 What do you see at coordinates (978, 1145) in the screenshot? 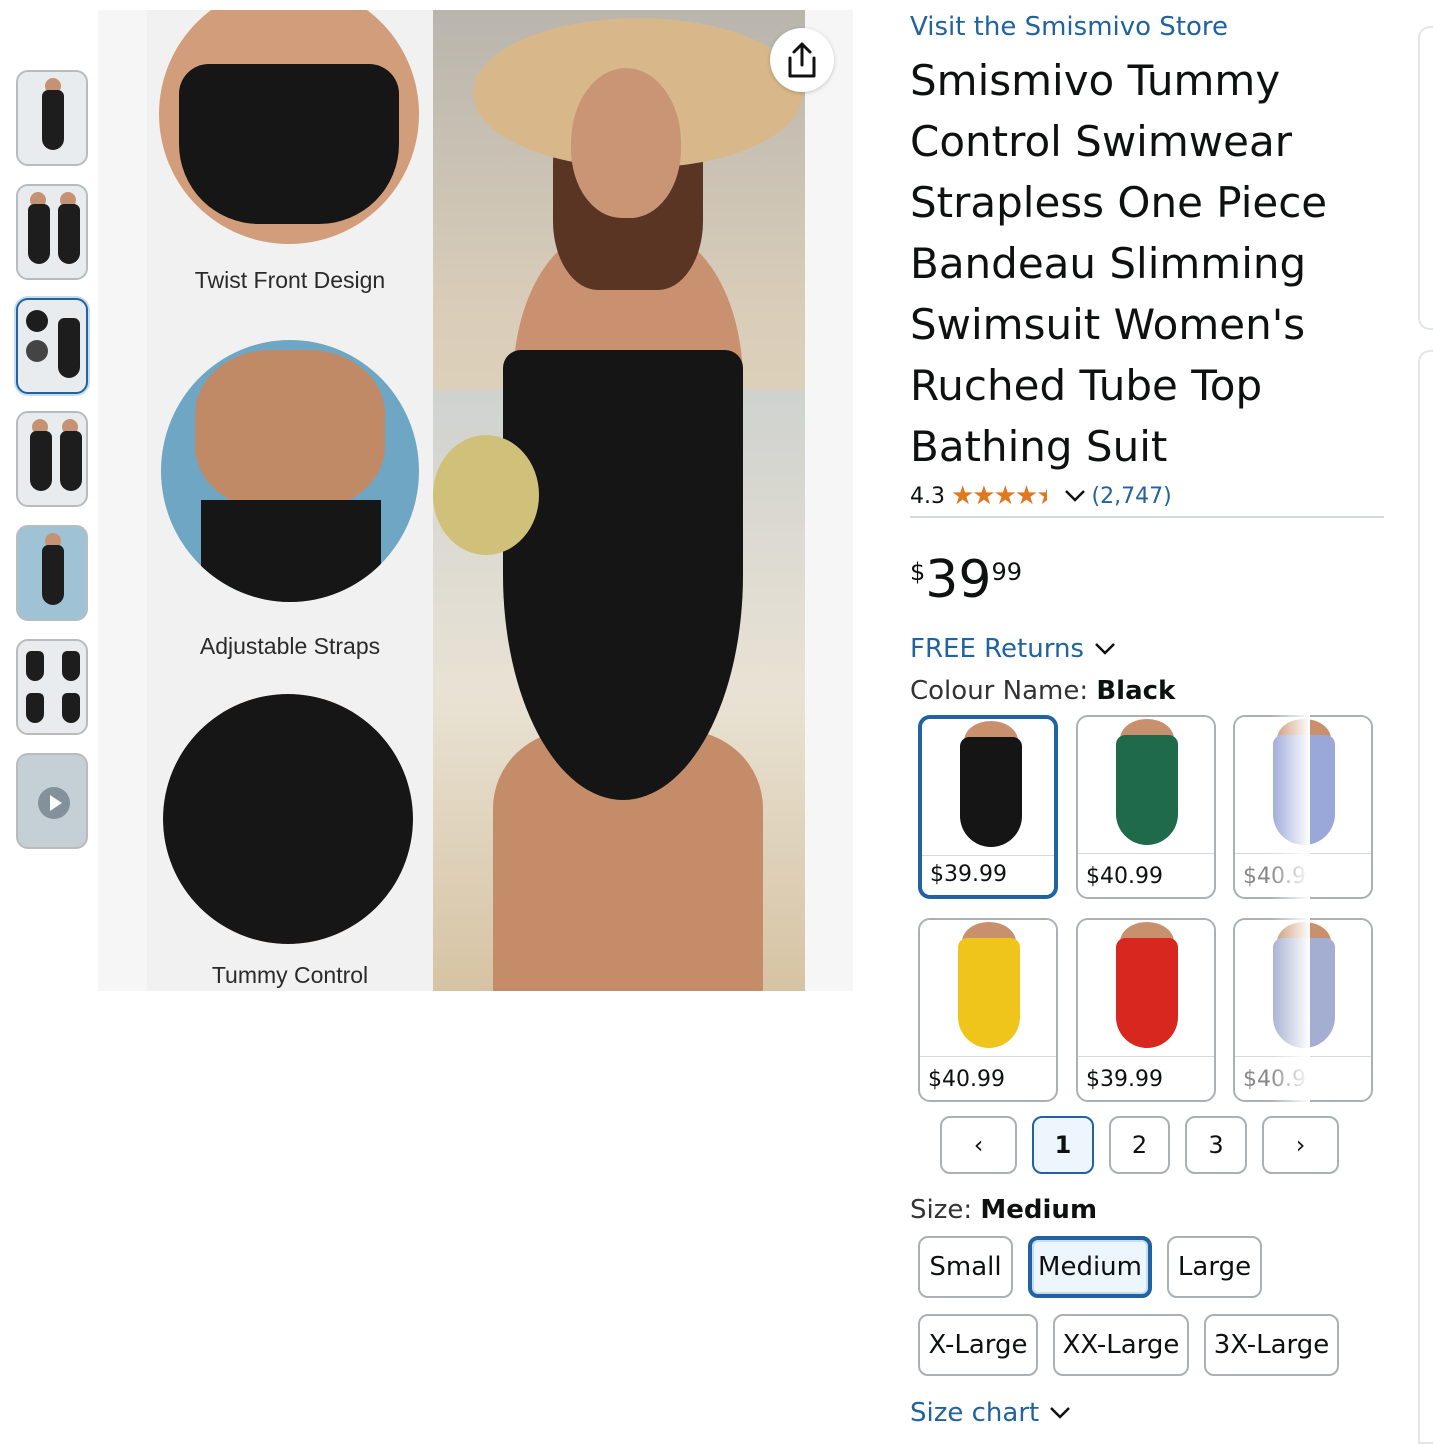
I see `pagination-prev-button: ‹` at bounding box center [978, 1145].